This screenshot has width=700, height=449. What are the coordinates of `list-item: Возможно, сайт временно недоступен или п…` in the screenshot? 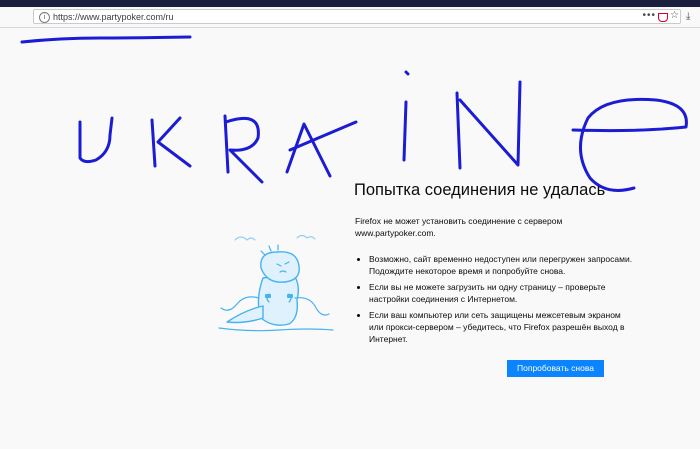 It's located at (501, 265).